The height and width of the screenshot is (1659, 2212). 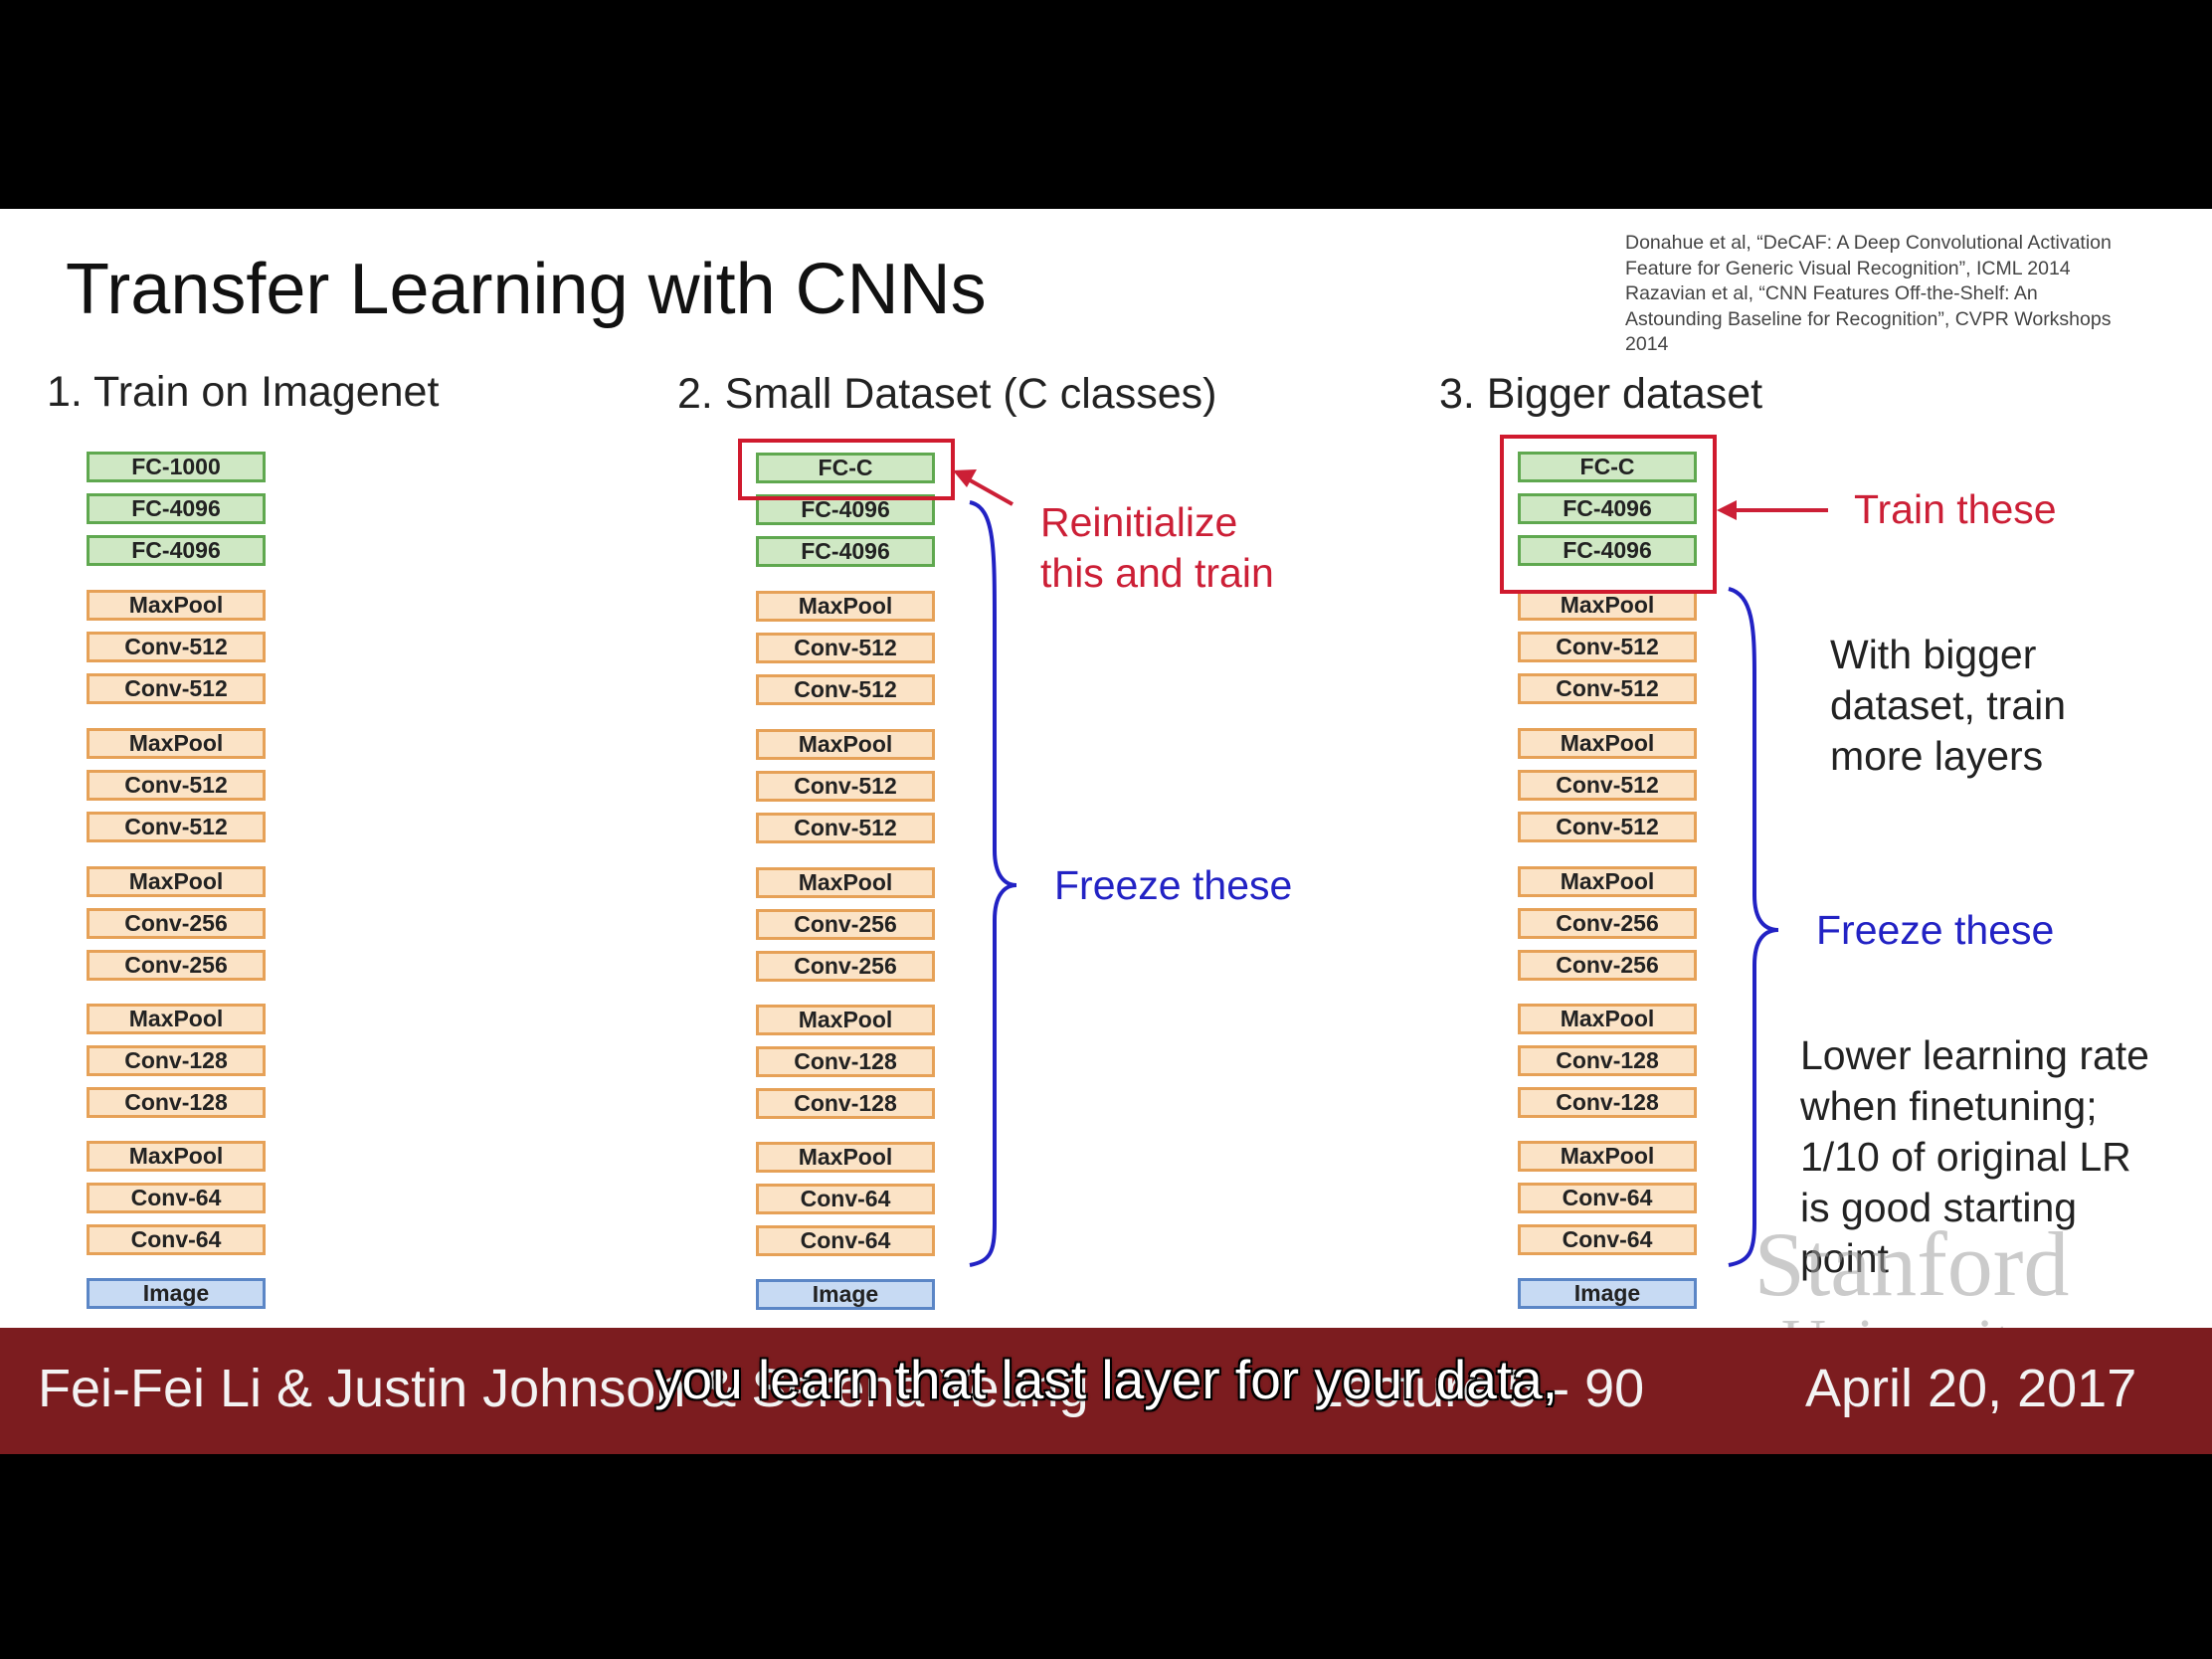 What do you see at coordinates (1937, 756) in the screenshot?
I see `bigger-note-line: more layers` at bounding box center [1937, 756].